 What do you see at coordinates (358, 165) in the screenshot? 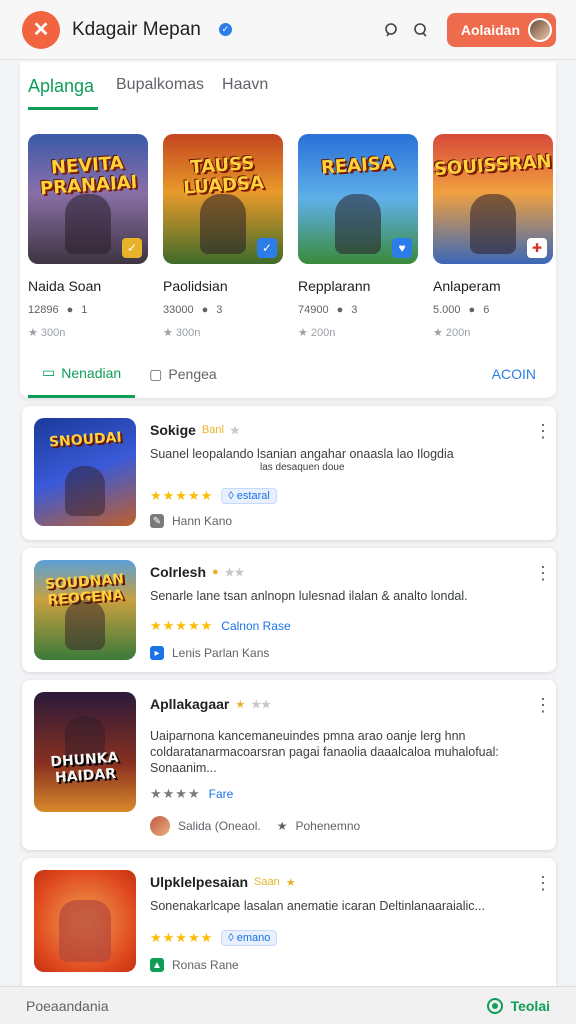
I see `game-art-title: REAISA` at bounding box center [358, 165].